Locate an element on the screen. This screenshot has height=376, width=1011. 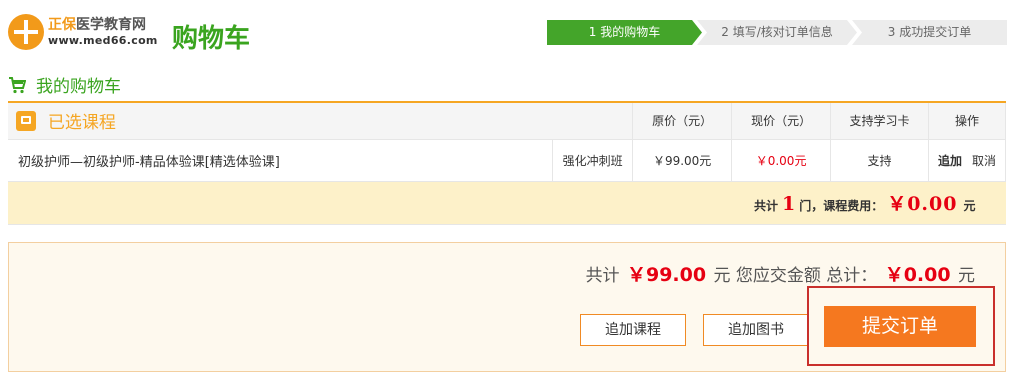
checkout-steps: 1 我的购物车 2 填写/核对订单信息 3 成功提交订单 is located at coordinates (777, 32).